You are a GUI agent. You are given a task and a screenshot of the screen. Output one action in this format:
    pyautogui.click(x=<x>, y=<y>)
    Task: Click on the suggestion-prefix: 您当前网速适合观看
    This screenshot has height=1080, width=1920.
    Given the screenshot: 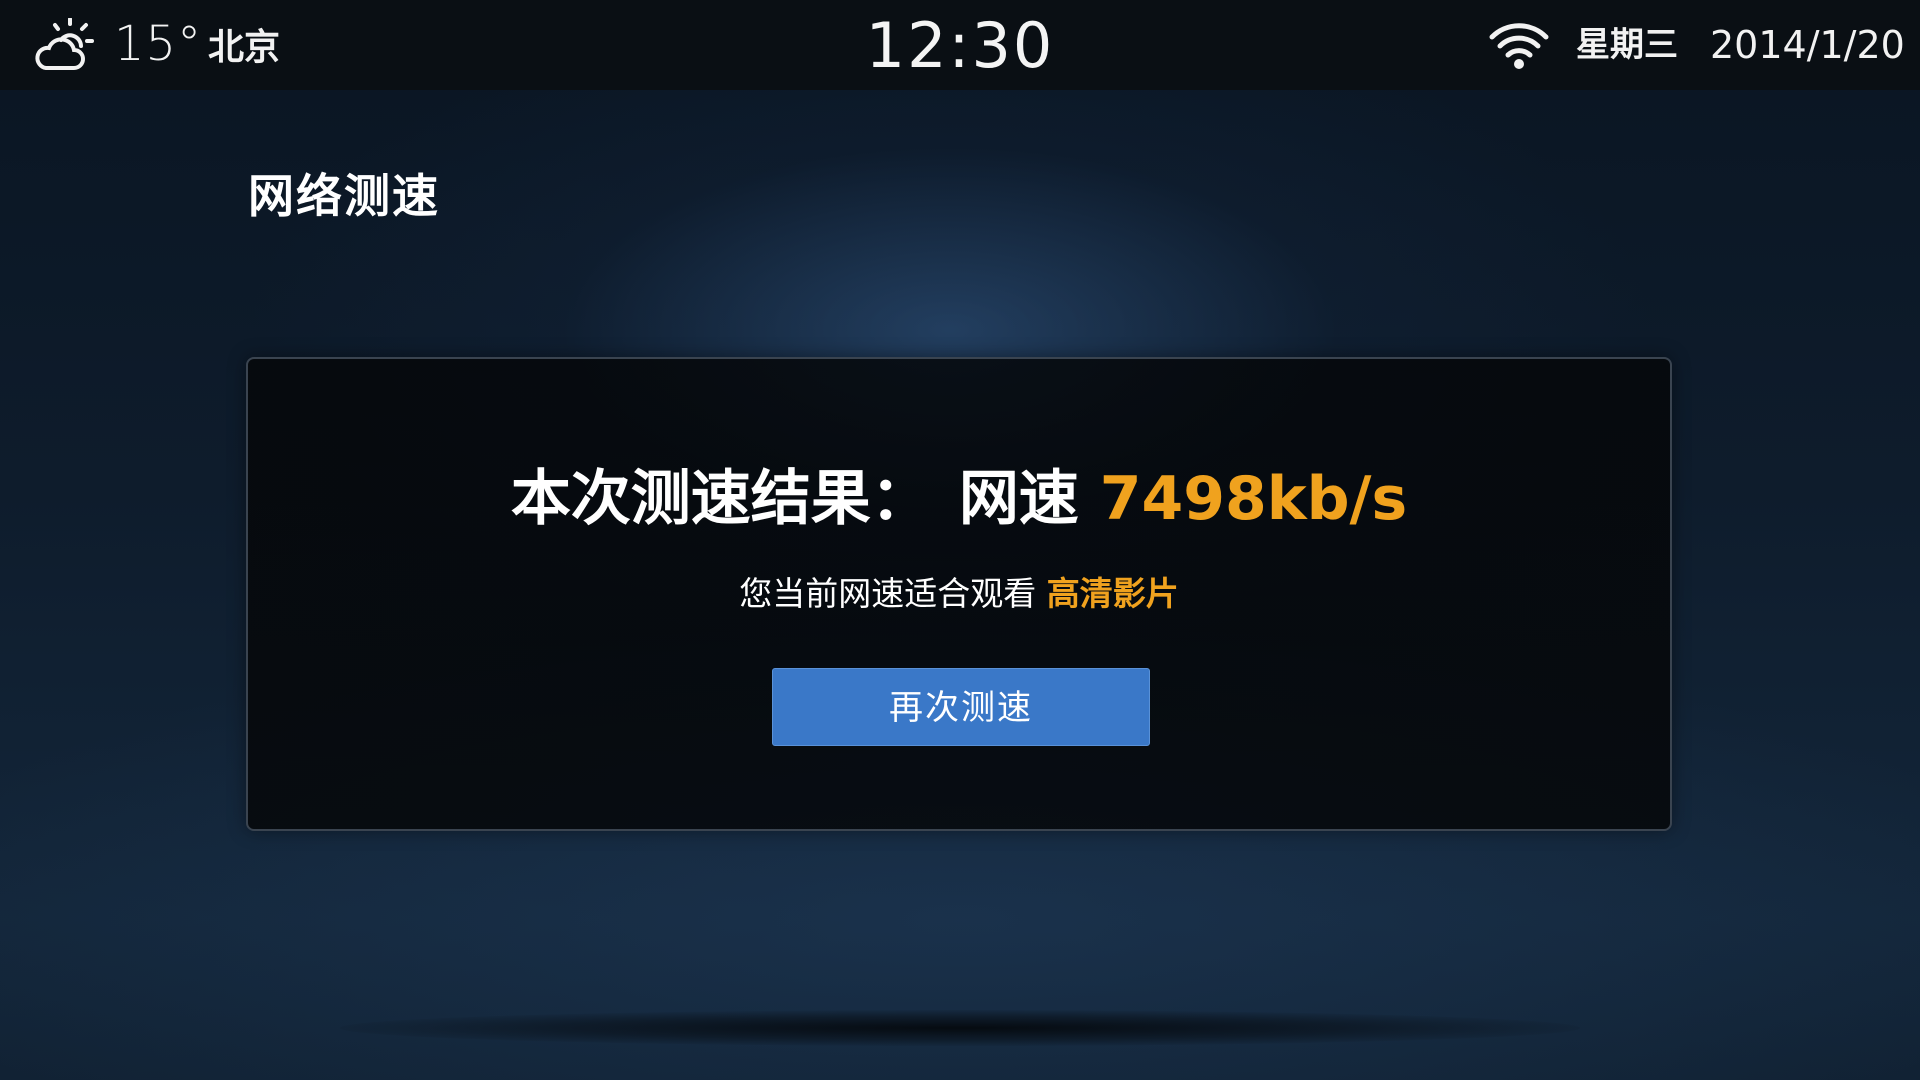 What is the action you would take?
    pyautogui.click(x=888, y=593)
    